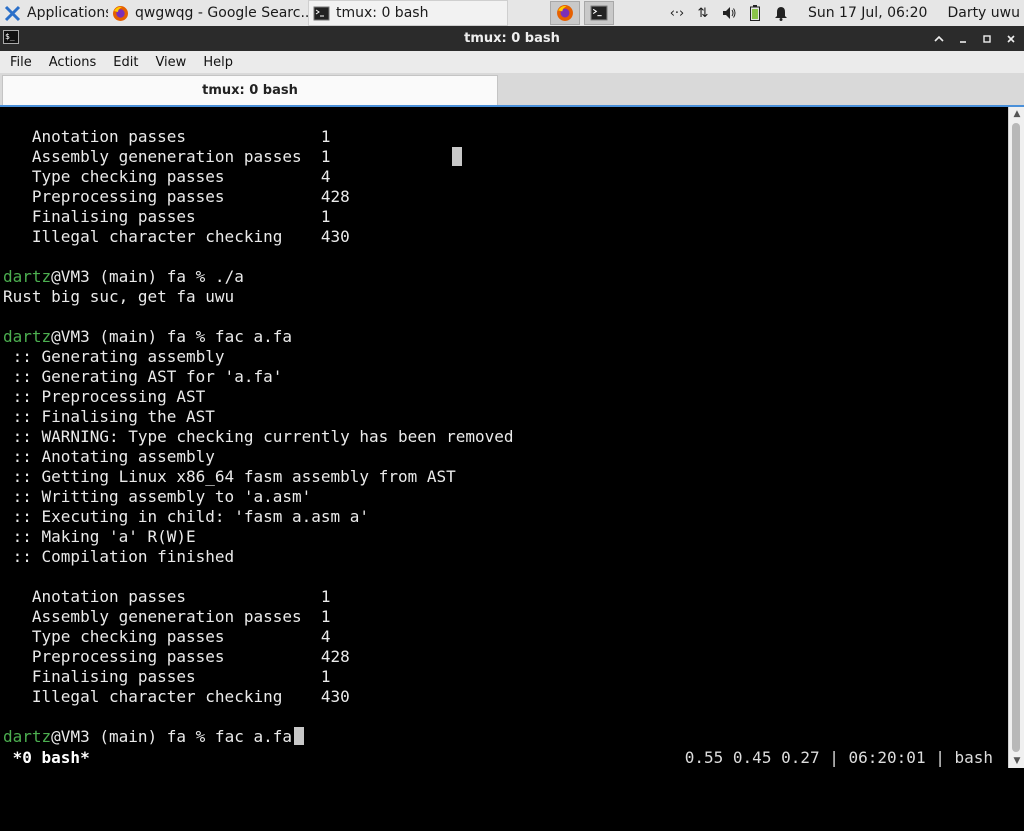 This screenshot has width=1024, height=831. What do you see at coordinates (939, 39) in the screenshot?
I see `chevron-up-icon` at bounding box center [939, 39].